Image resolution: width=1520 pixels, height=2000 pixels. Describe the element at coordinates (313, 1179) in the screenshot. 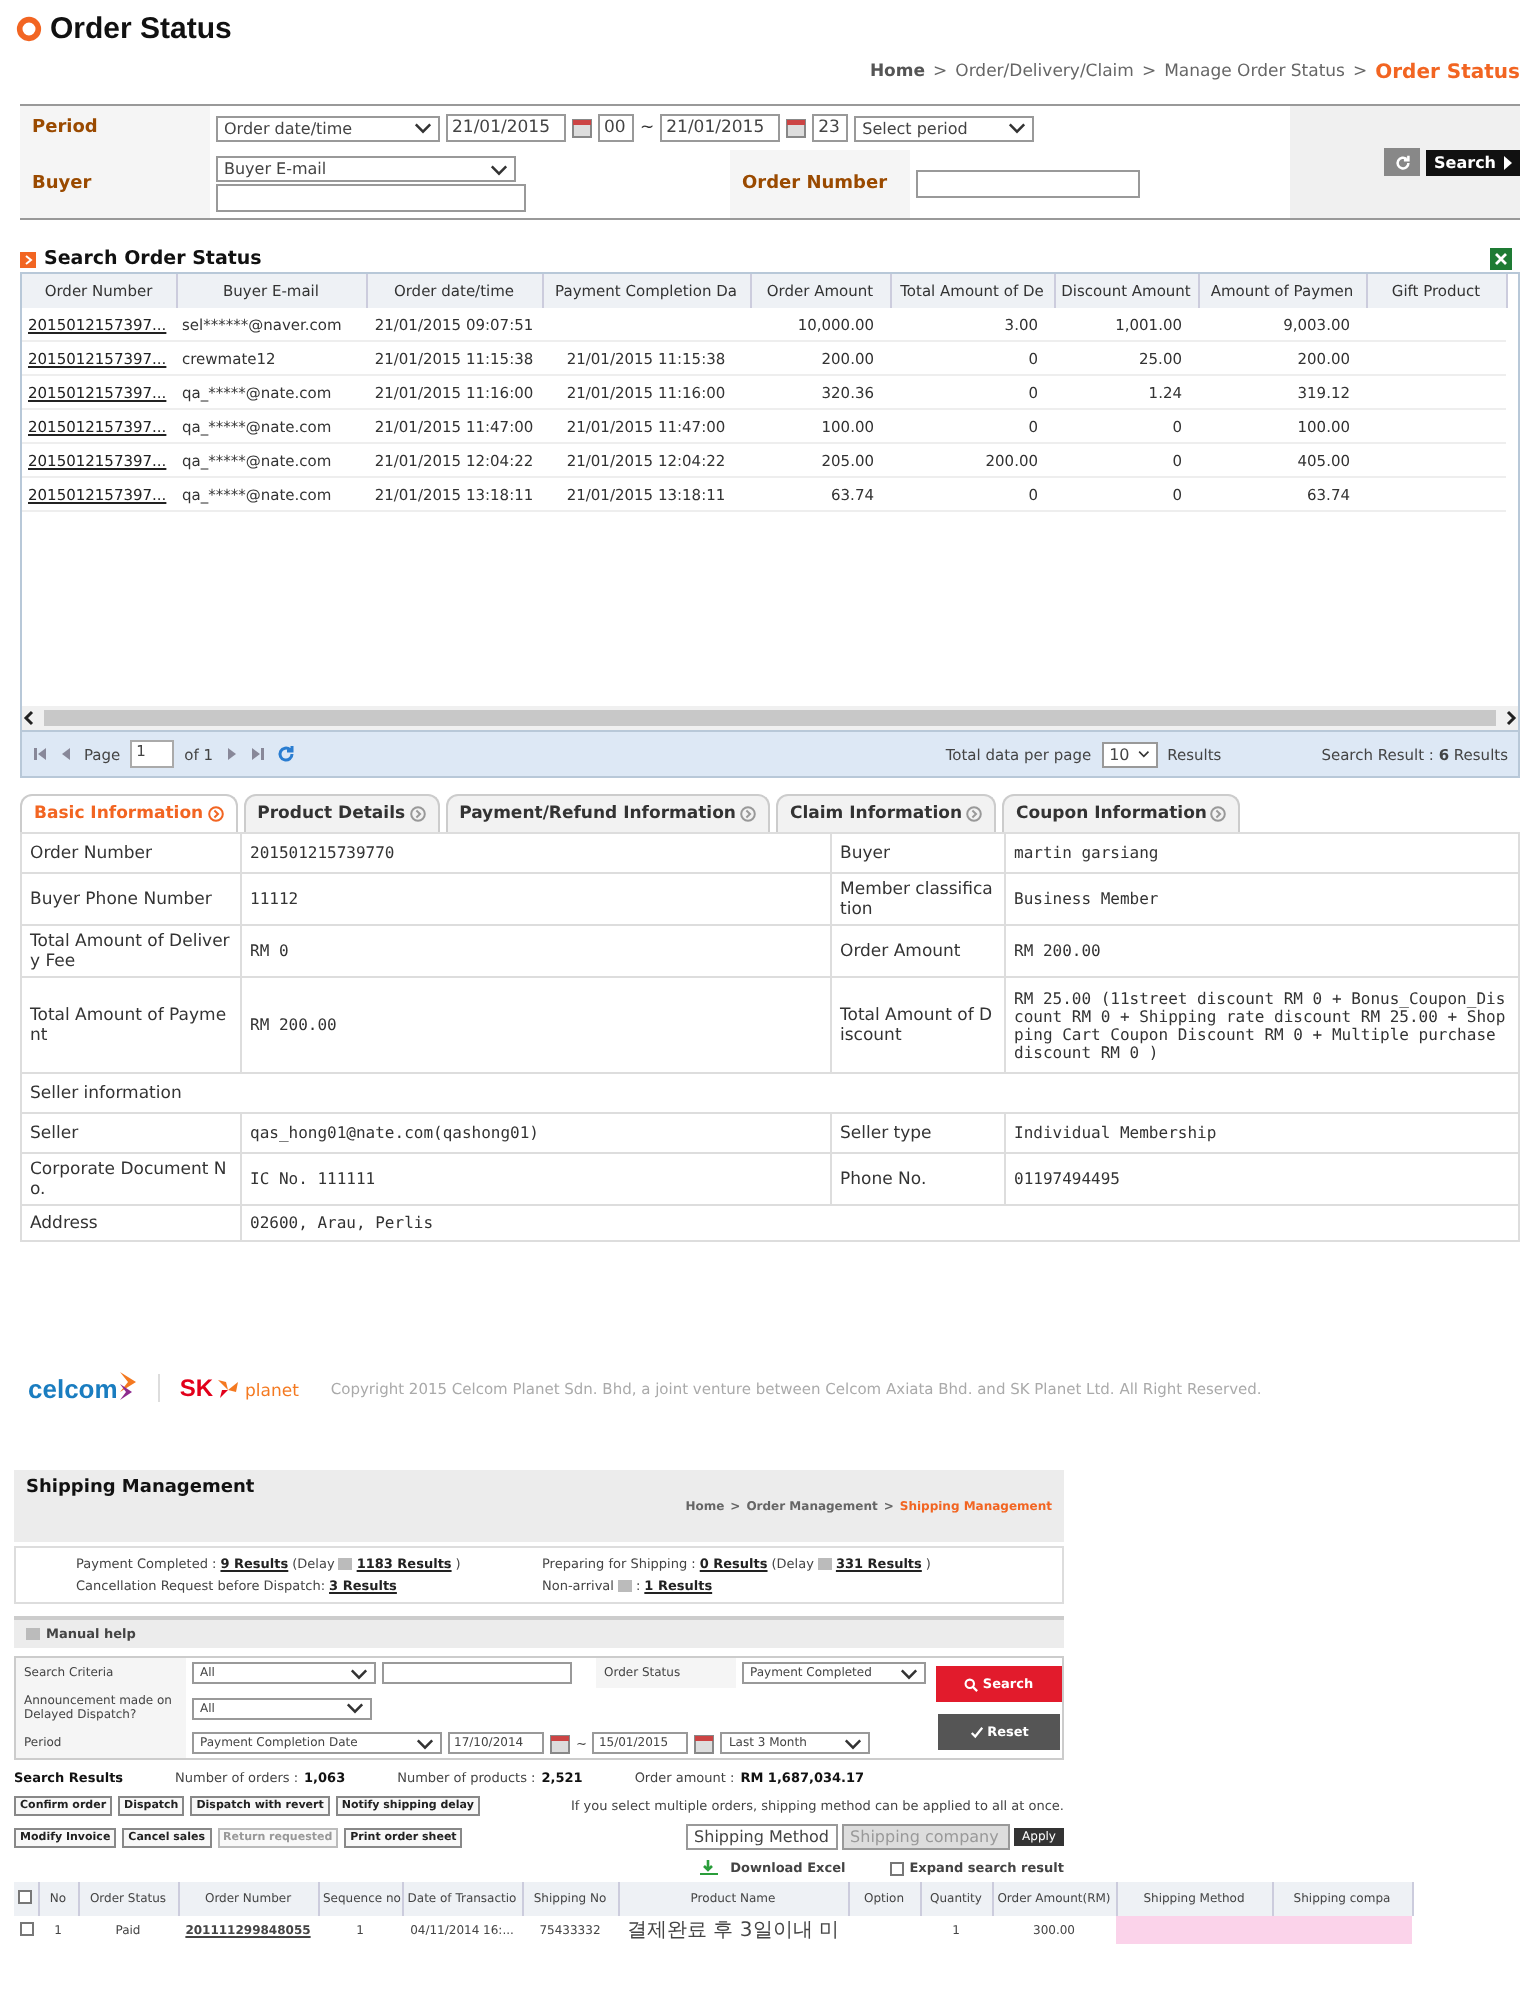

I see `field-value: IC No. 111111` at that location.